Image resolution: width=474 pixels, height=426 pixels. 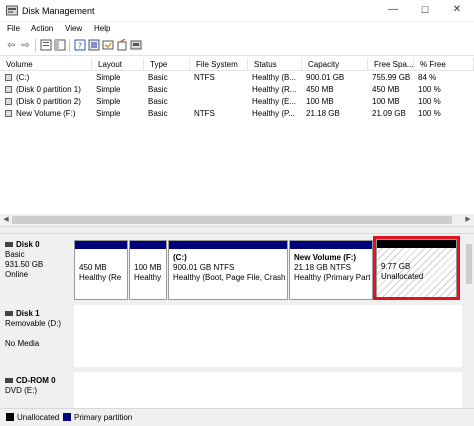 What do you see at coordinates (17, 274) in the screenshot?
I see `disk-status: Online` at bounding box center [17, 274].